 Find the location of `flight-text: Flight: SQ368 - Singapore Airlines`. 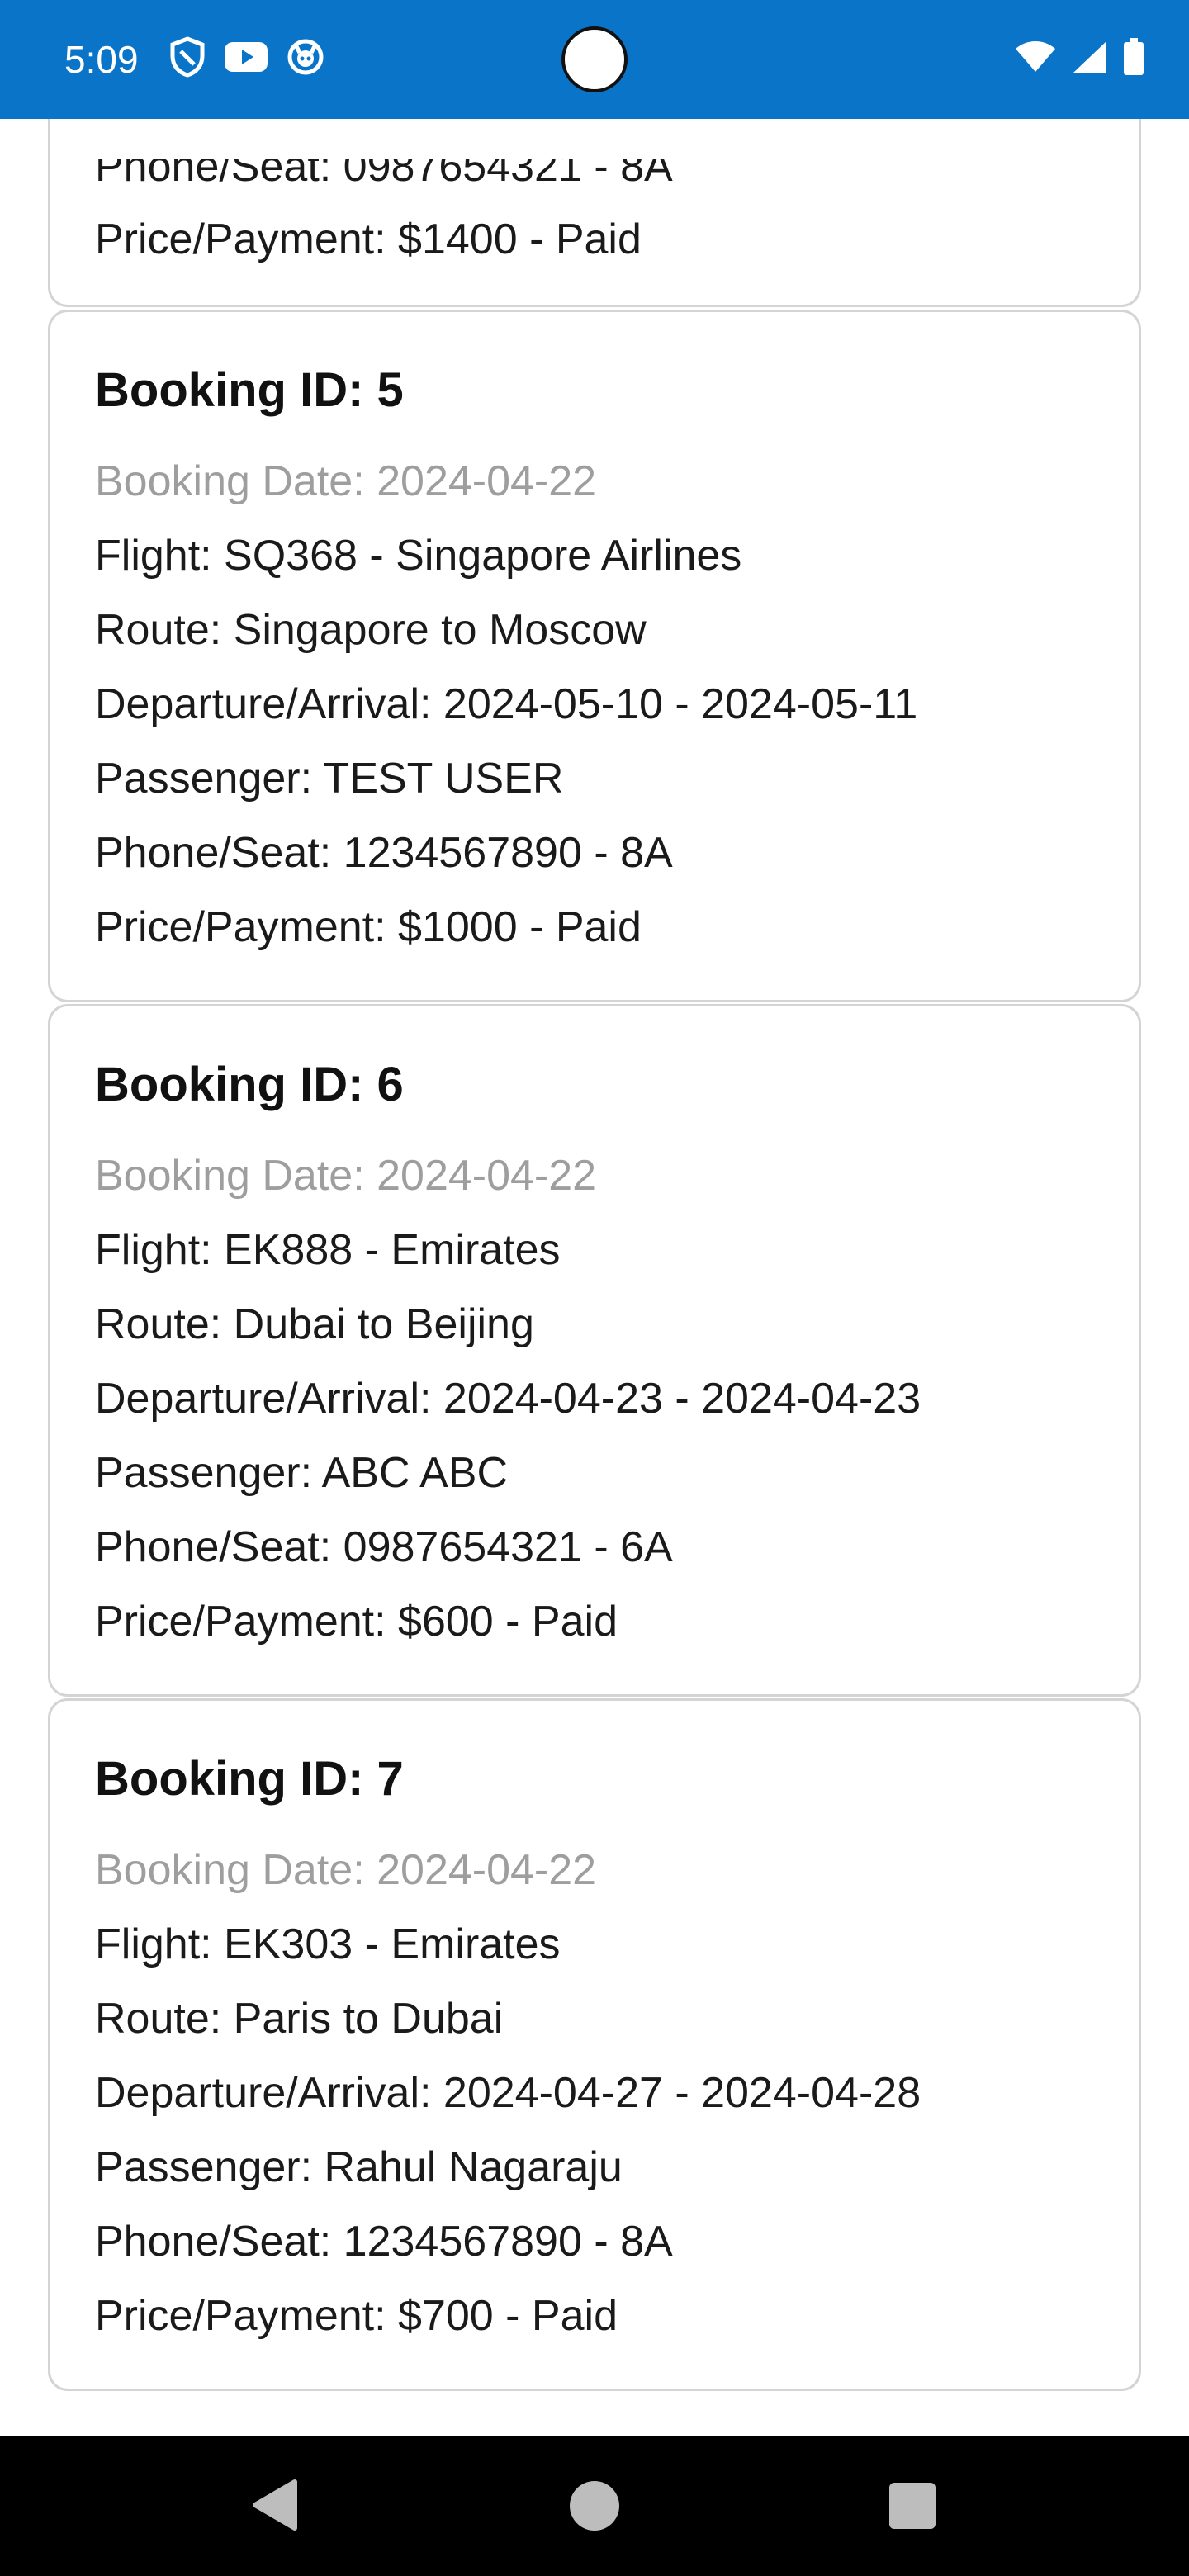

flight-text: Flight: SQ368 - Singapore Airlines is located at coordinates (418, 556).